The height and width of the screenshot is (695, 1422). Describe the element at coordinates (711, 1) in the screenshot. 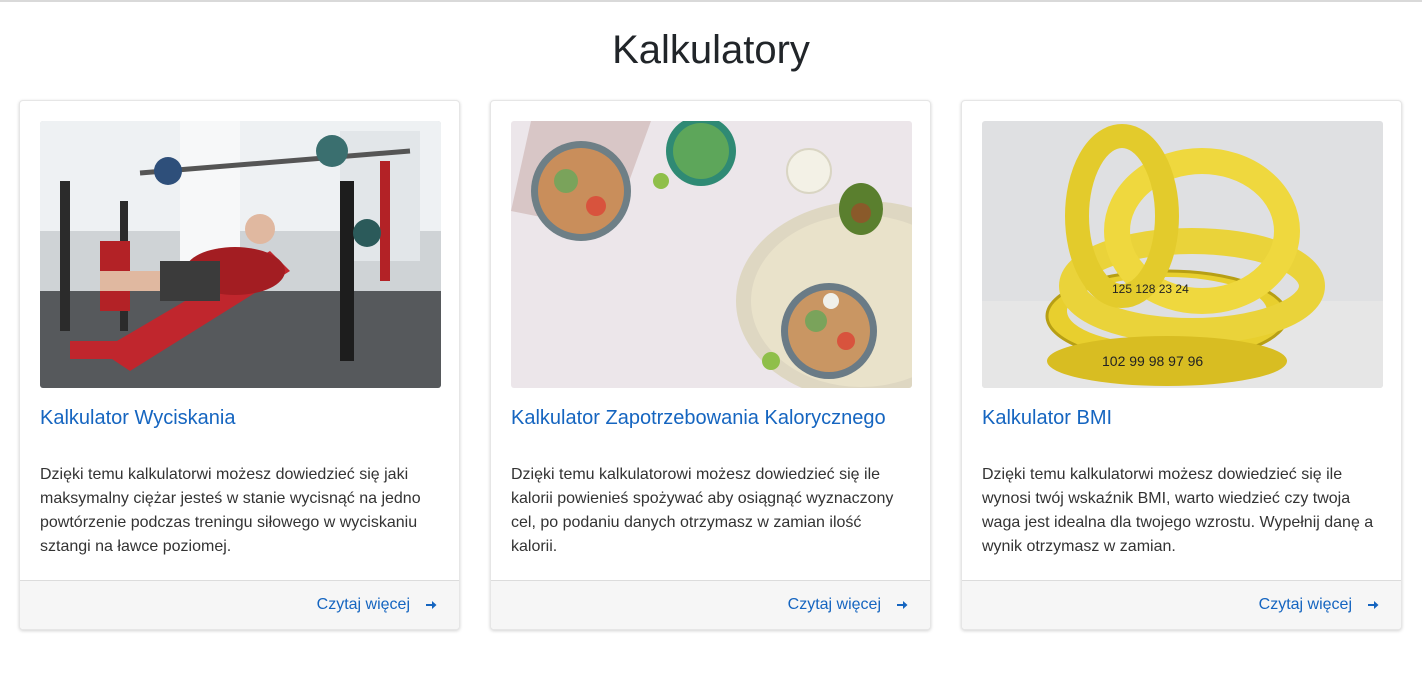

I see `top-border` at that location.